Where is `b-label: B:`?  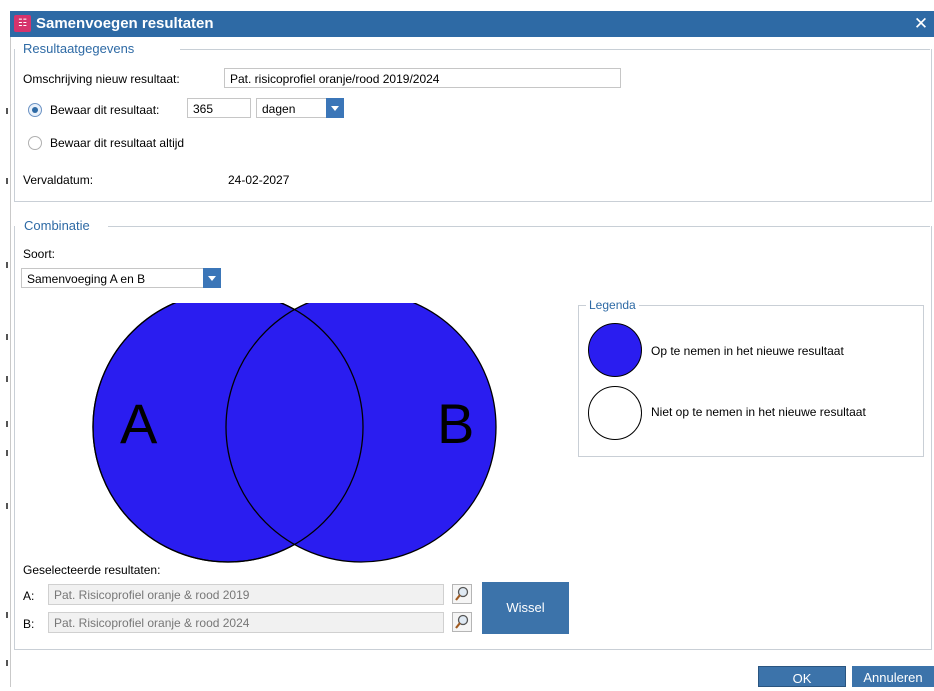
b-label: B: is located at coordinates (29, 624).